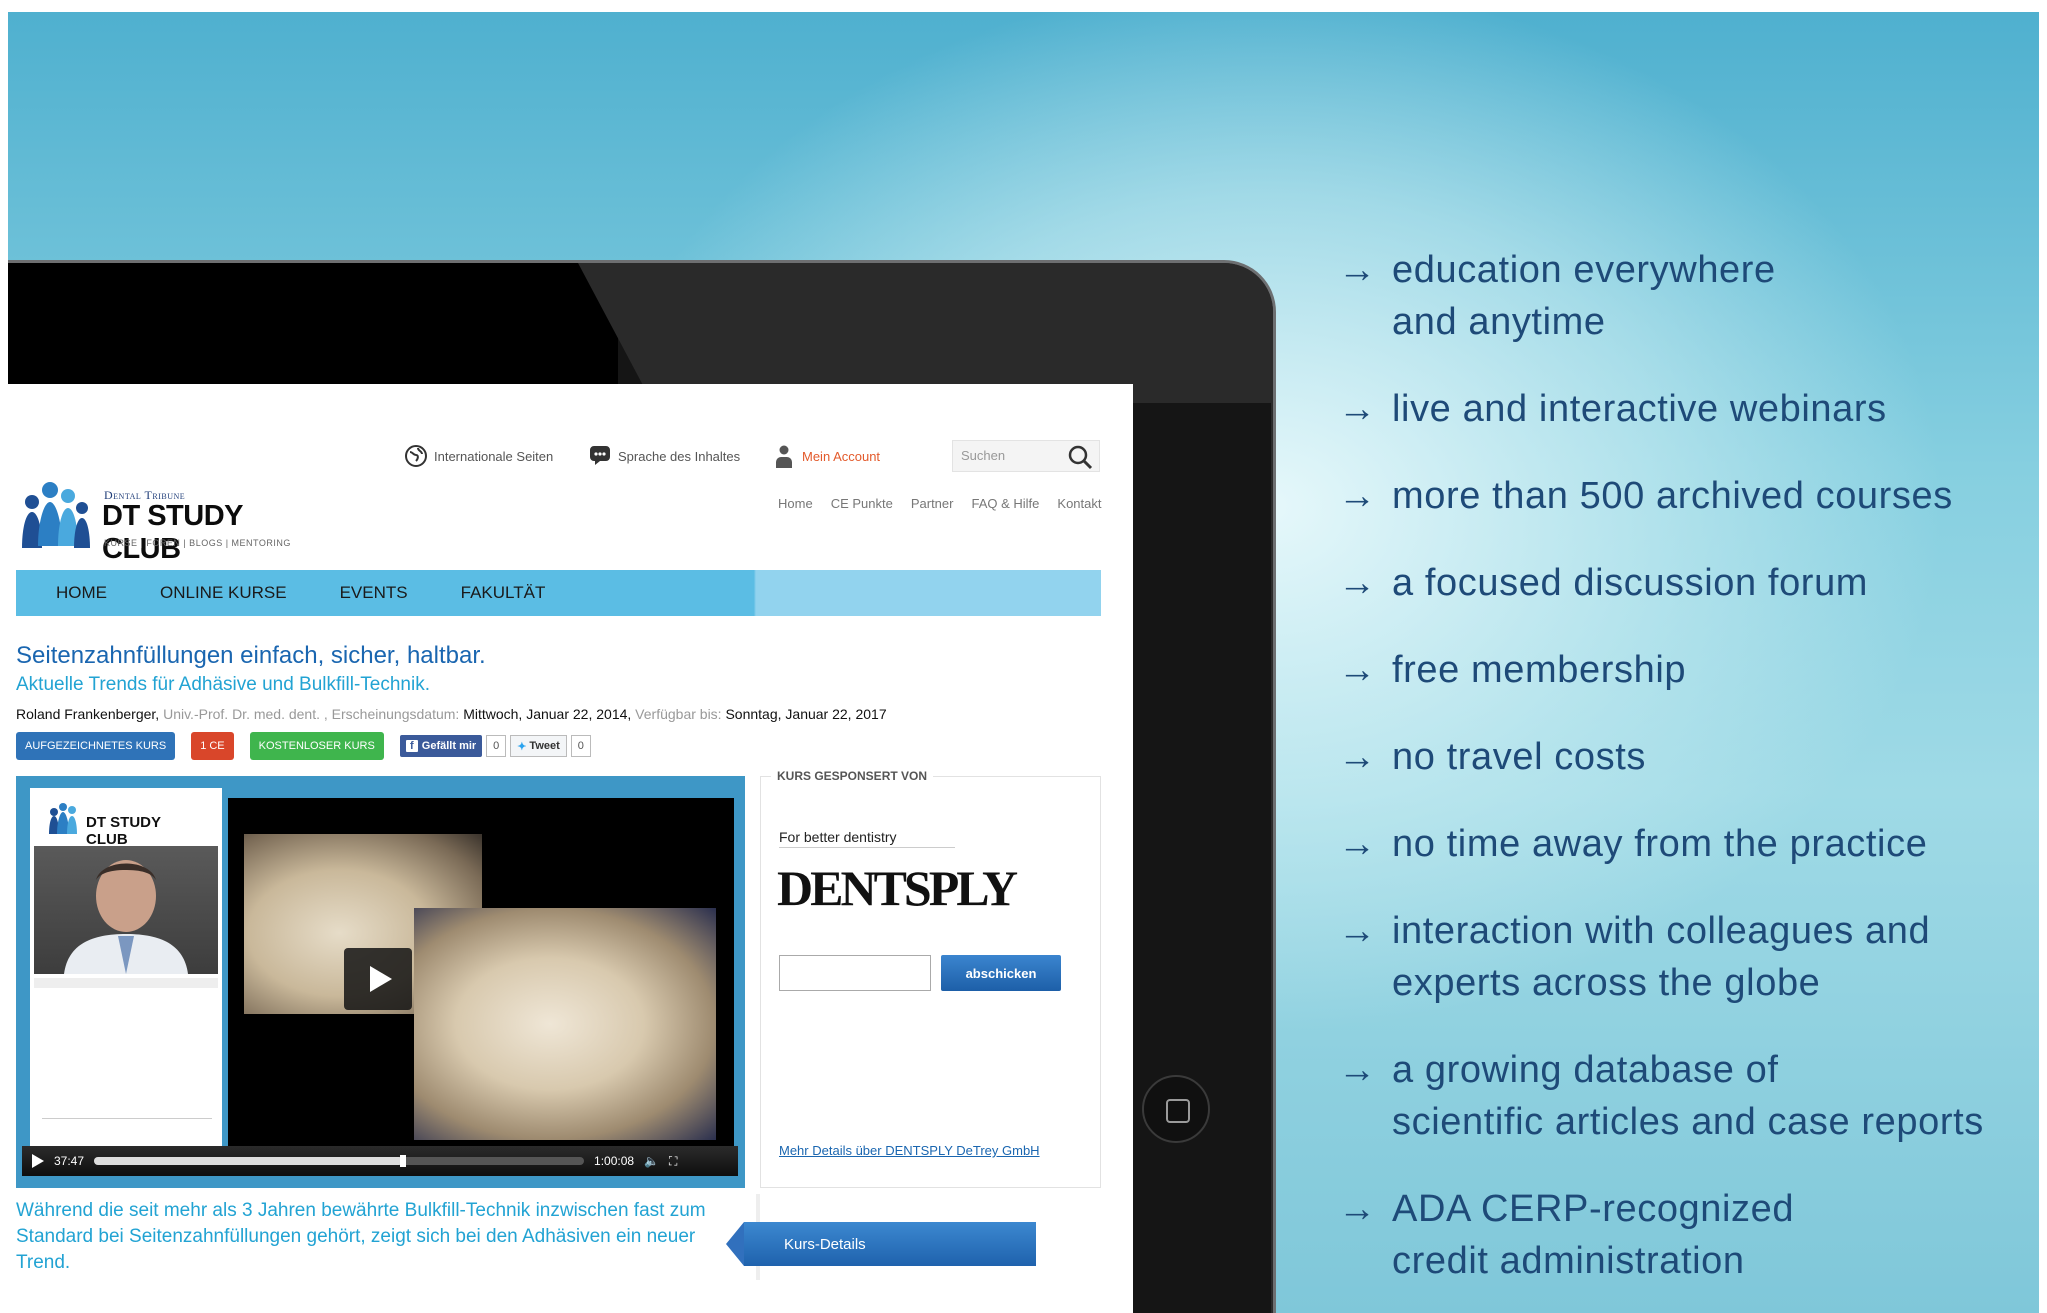  Describe the element at coordinates (126, 917) in the screenshot. I see `presenter-figure` at that location.